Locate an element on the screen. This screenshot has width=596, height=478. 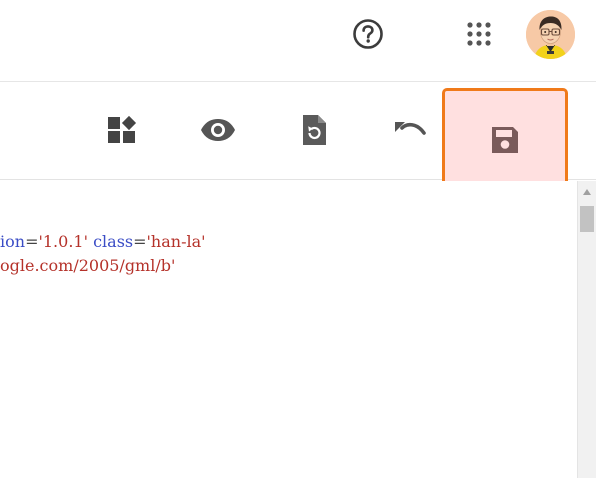
save-floppy-icon is located at coordinates (505, 140).